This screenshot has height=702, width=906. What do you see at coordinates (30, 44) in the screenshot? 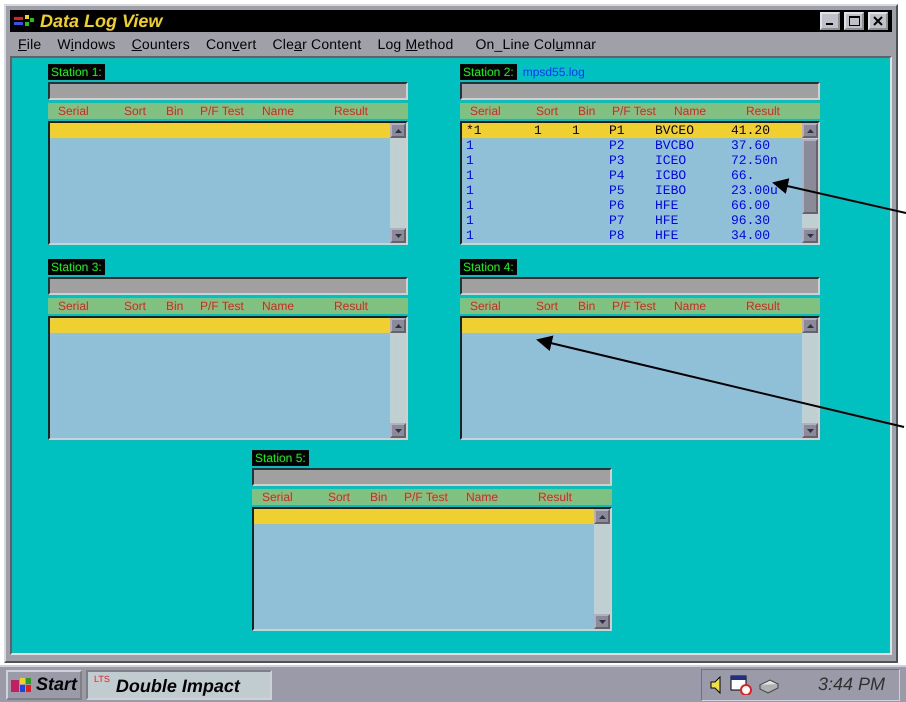
I see `menu-item: File` at bounding box center [30, 44].